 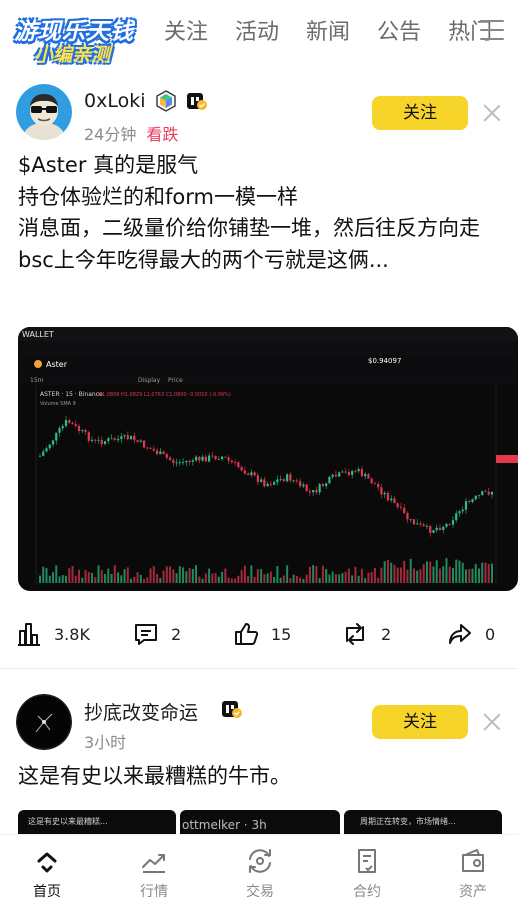 I want to click on bottom-nav: 首页 行情 交易 合约 资产, so click(x=259, y=869).